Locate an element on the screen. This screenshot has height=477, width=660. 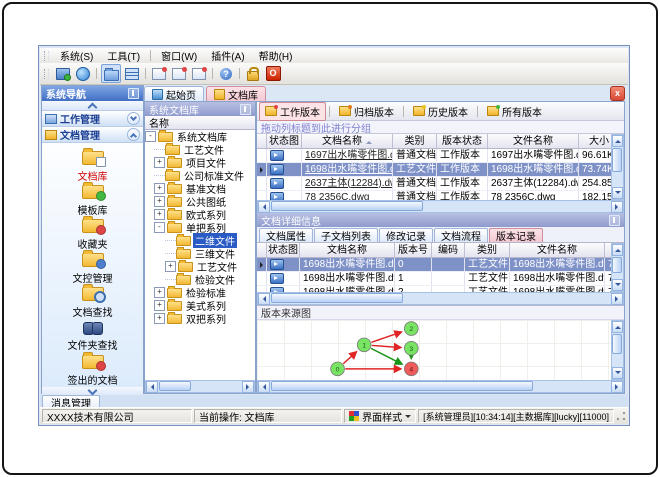
sidebar-item-template-library: 模板库 is located at coordinates (93, 199).